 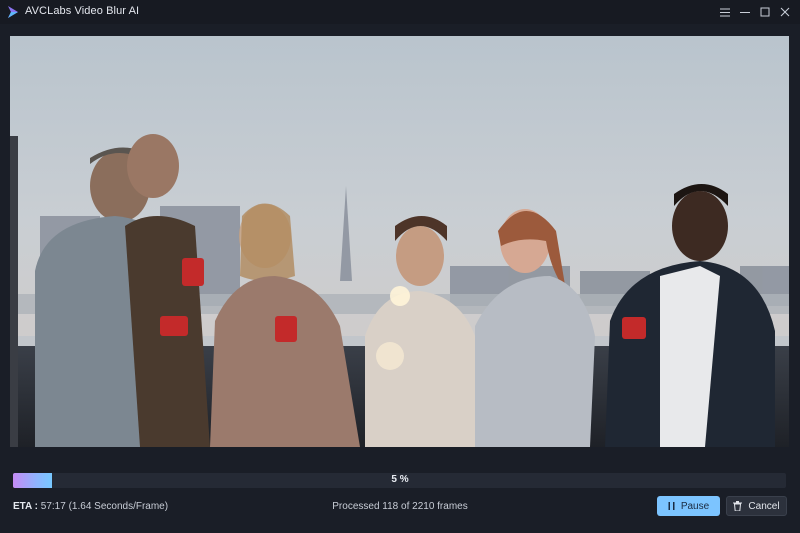 What do you see at coordinates (738, 506) in the screenshot?
I see `trash-icon` at bounding box center [738, 506].